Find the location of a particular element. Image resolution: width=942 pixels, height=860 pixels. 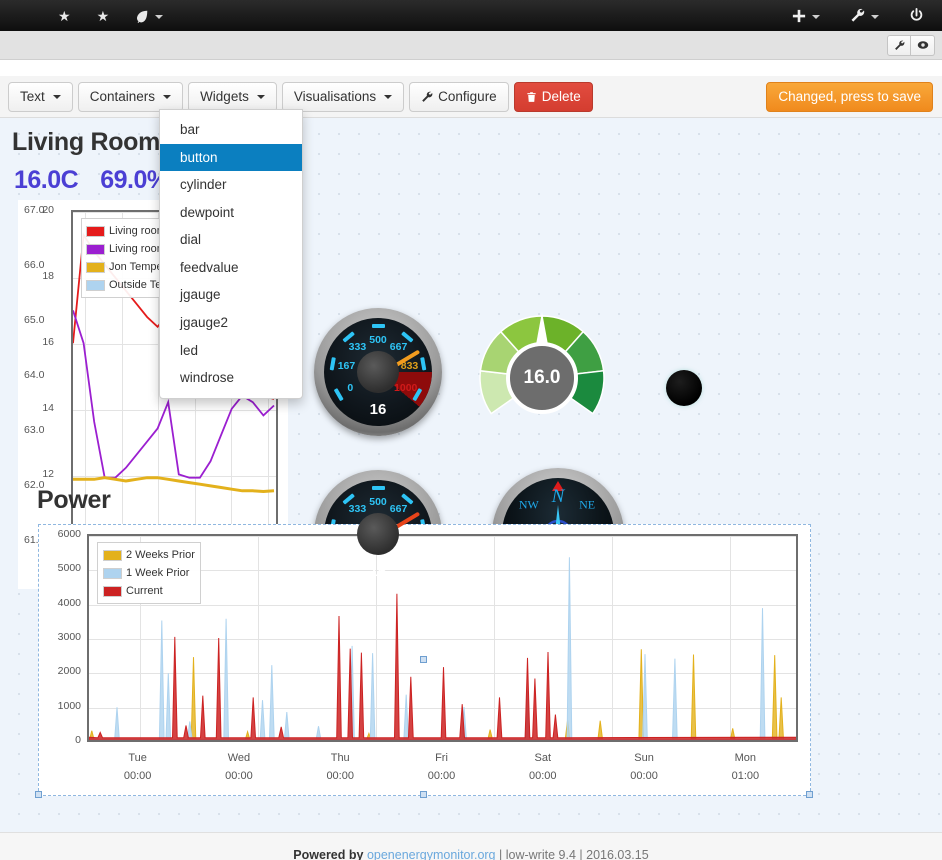

configure-label: Configure is located at coordinates (467, 96).